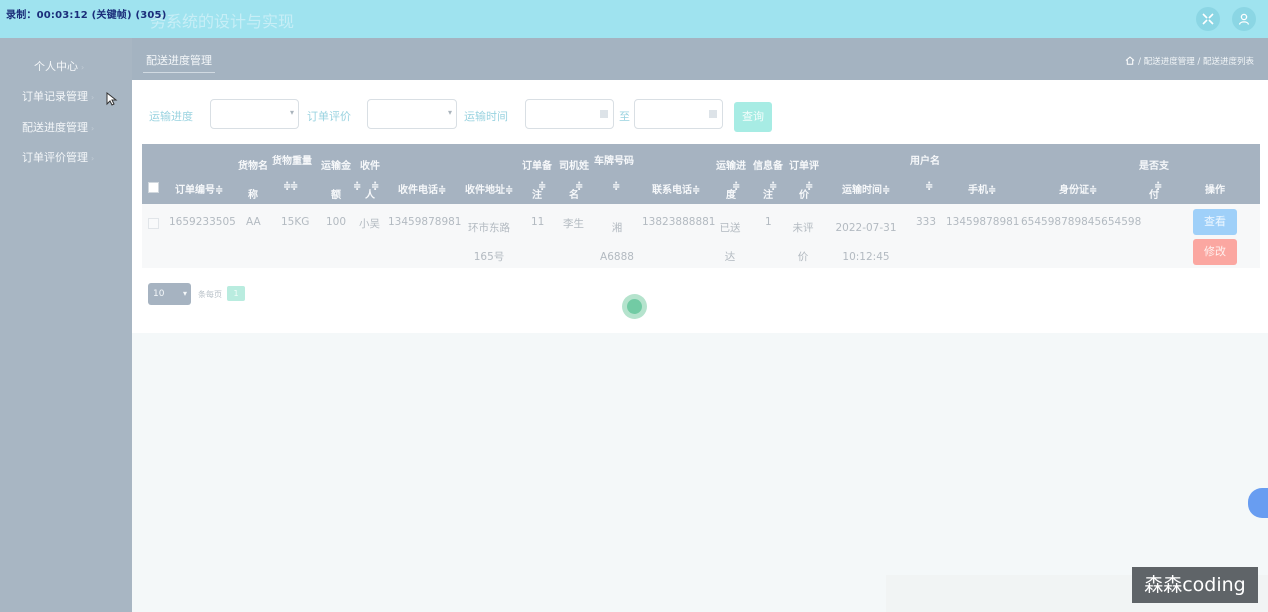 The height and width of the screenshot is (612, 1268). What do you see at coordinates (489, 188) in the screenshot?
I see `col-receiver-address: 收件地址≑` at bounding box center [489, 188].